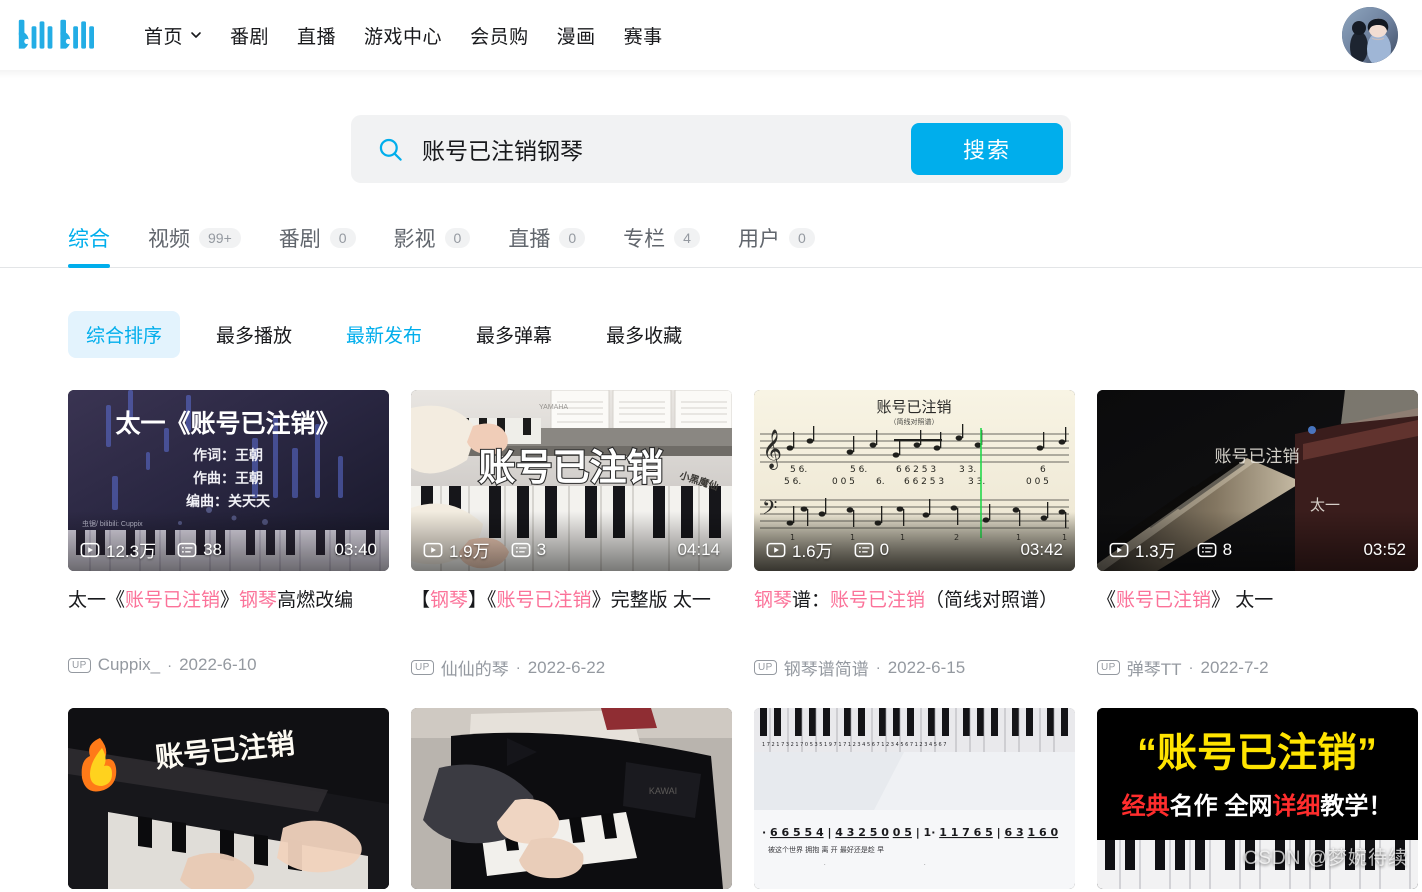 Image resolution: width=1422 pixels, height=892 pixels. What do you see at coordinates (1370, 35) in the screenshot?
I see `avatar` at bounding box center [1370, 35].